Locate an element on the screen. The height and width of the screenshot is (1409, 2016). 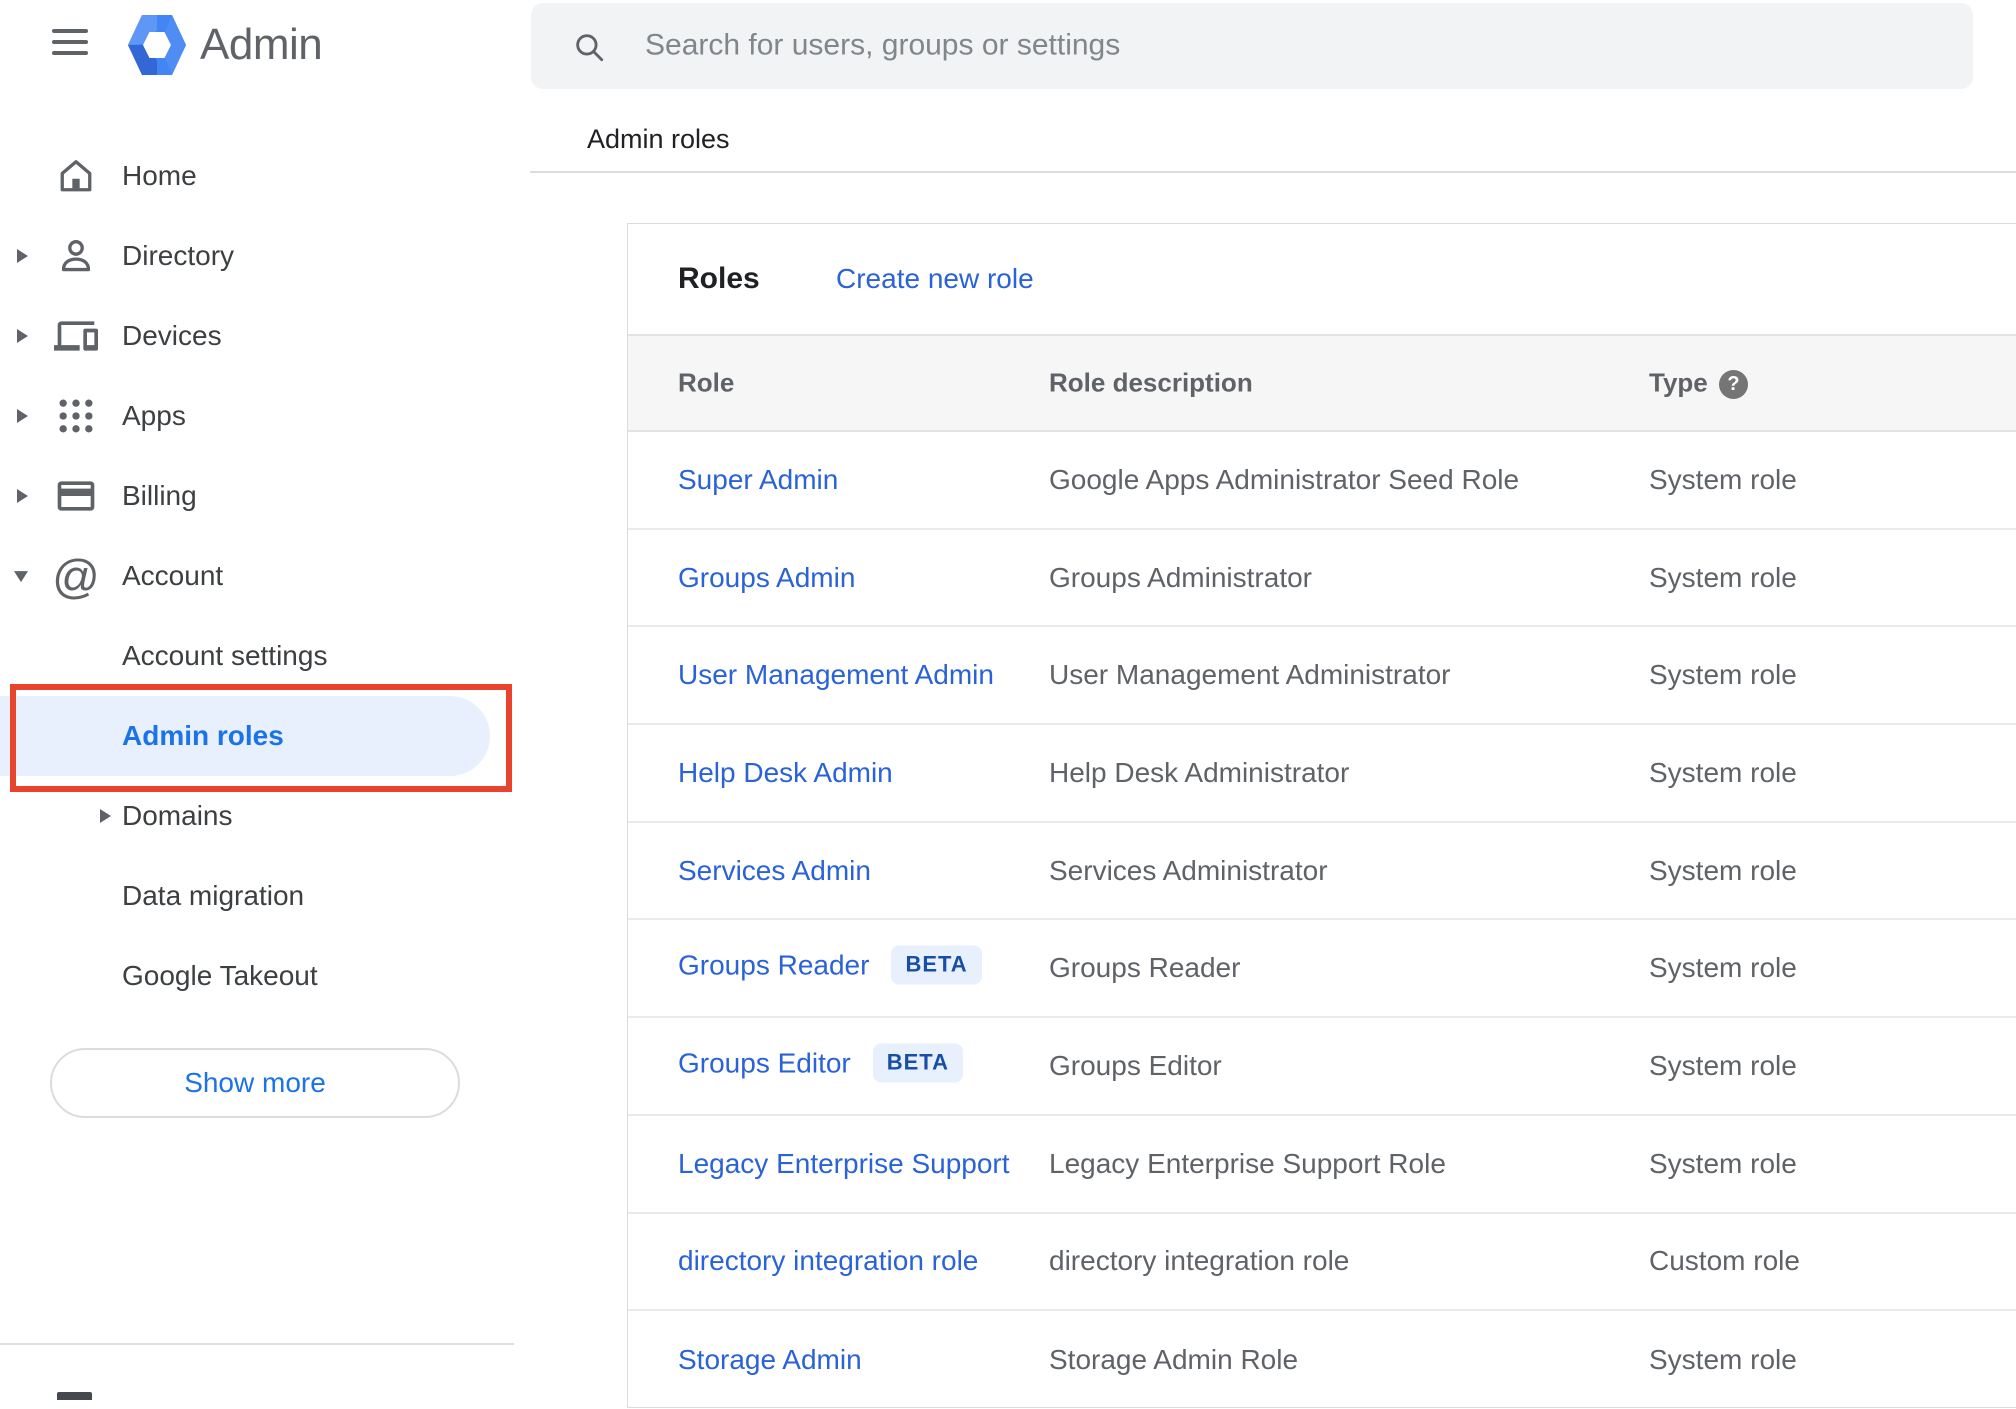
breadcrumb: Admin roles is located at coordinates (658, 139).